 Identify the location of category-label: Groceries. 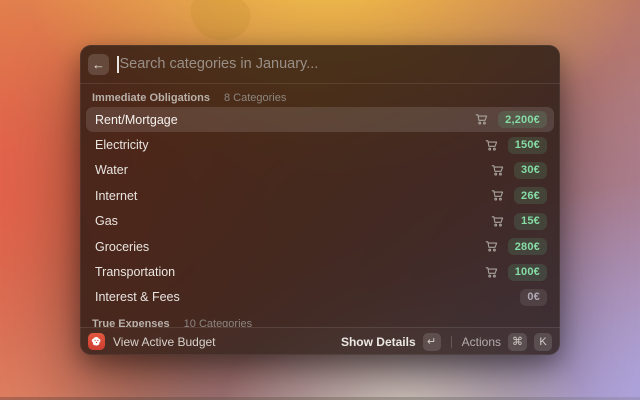
(122, 246).